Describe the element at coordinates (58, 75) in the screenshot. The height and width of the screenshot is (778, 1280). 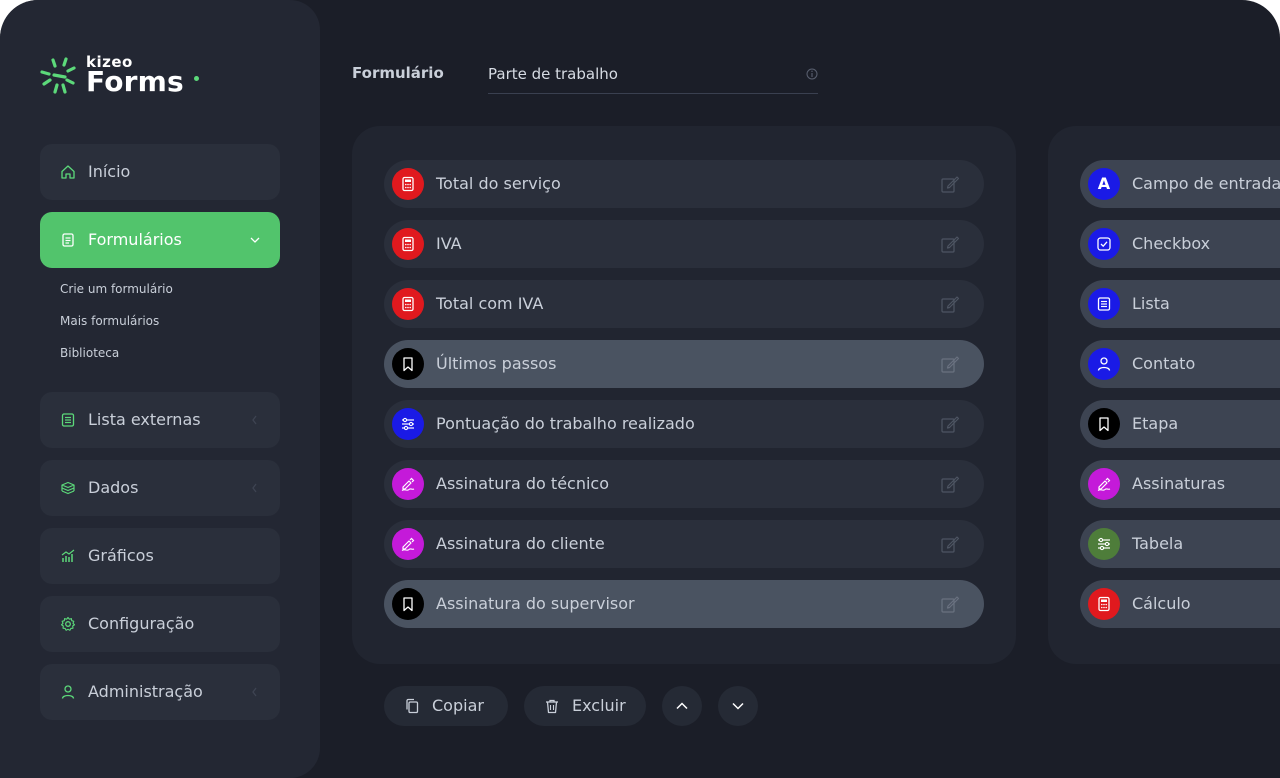
I see `logo-mark-icon` at that location.